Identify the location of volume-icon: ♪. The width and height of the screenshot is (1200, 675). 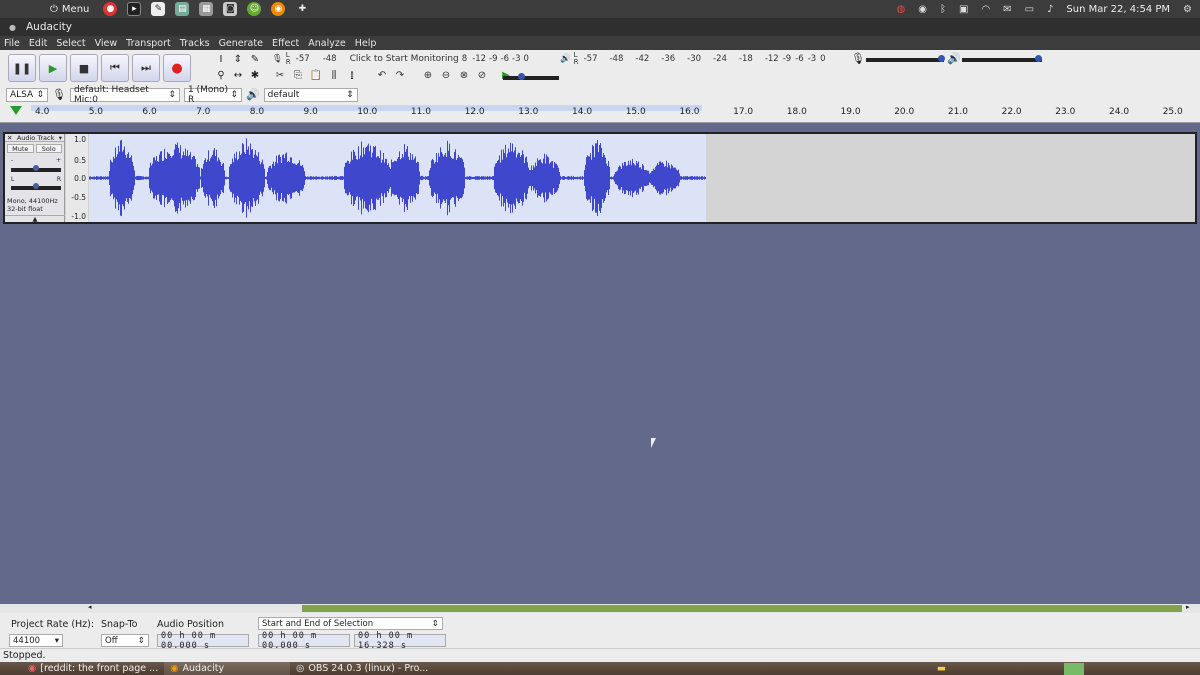
(1050, 9).